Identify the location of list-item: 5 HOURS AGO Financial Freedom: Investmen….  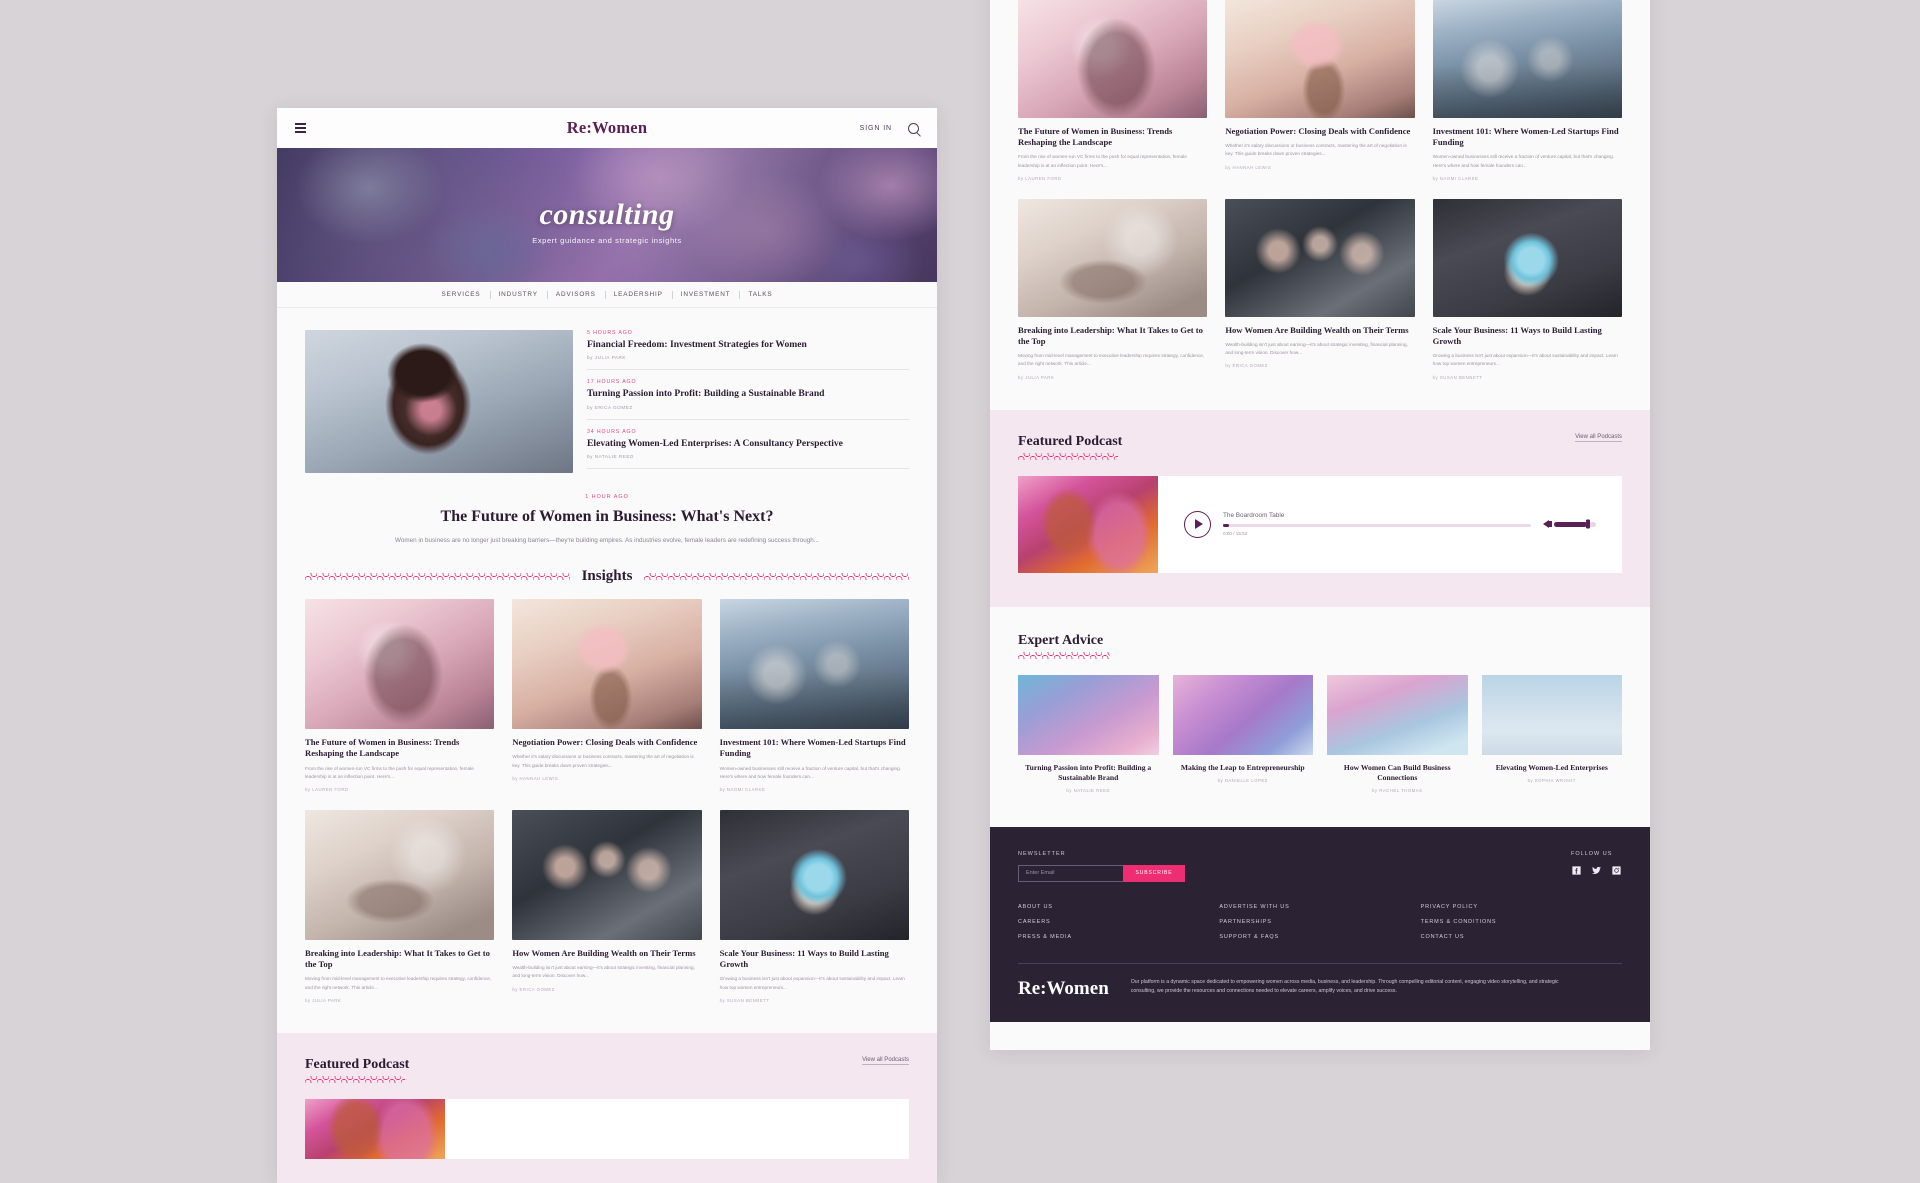
(748, 350).